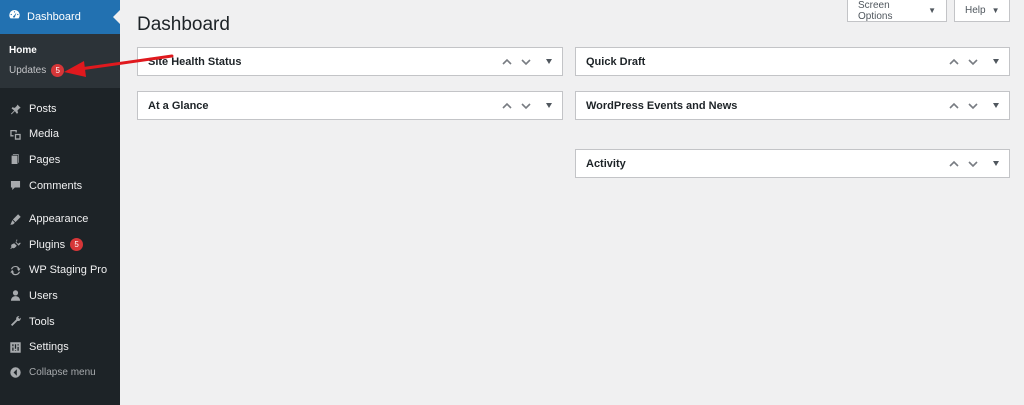 This screenshot has width=1024, height=405. I want to click on sidebar-item-label: Posts, so click(43, 108).